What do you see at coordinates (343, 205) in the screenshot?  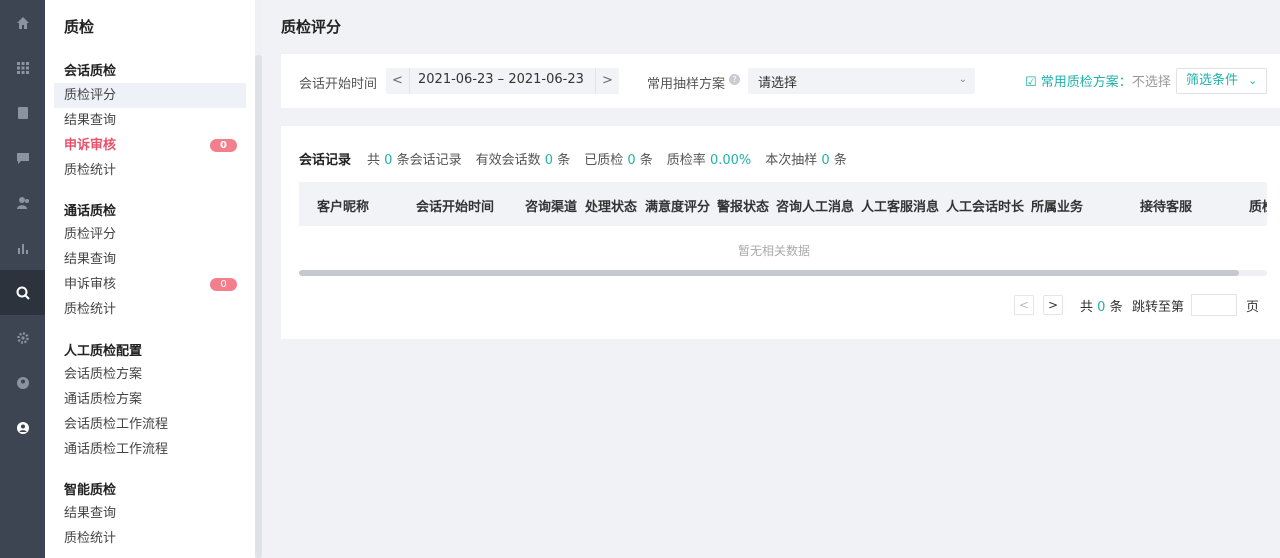 I see `column-header: 客户昵称` at bounding box center [343, 205].